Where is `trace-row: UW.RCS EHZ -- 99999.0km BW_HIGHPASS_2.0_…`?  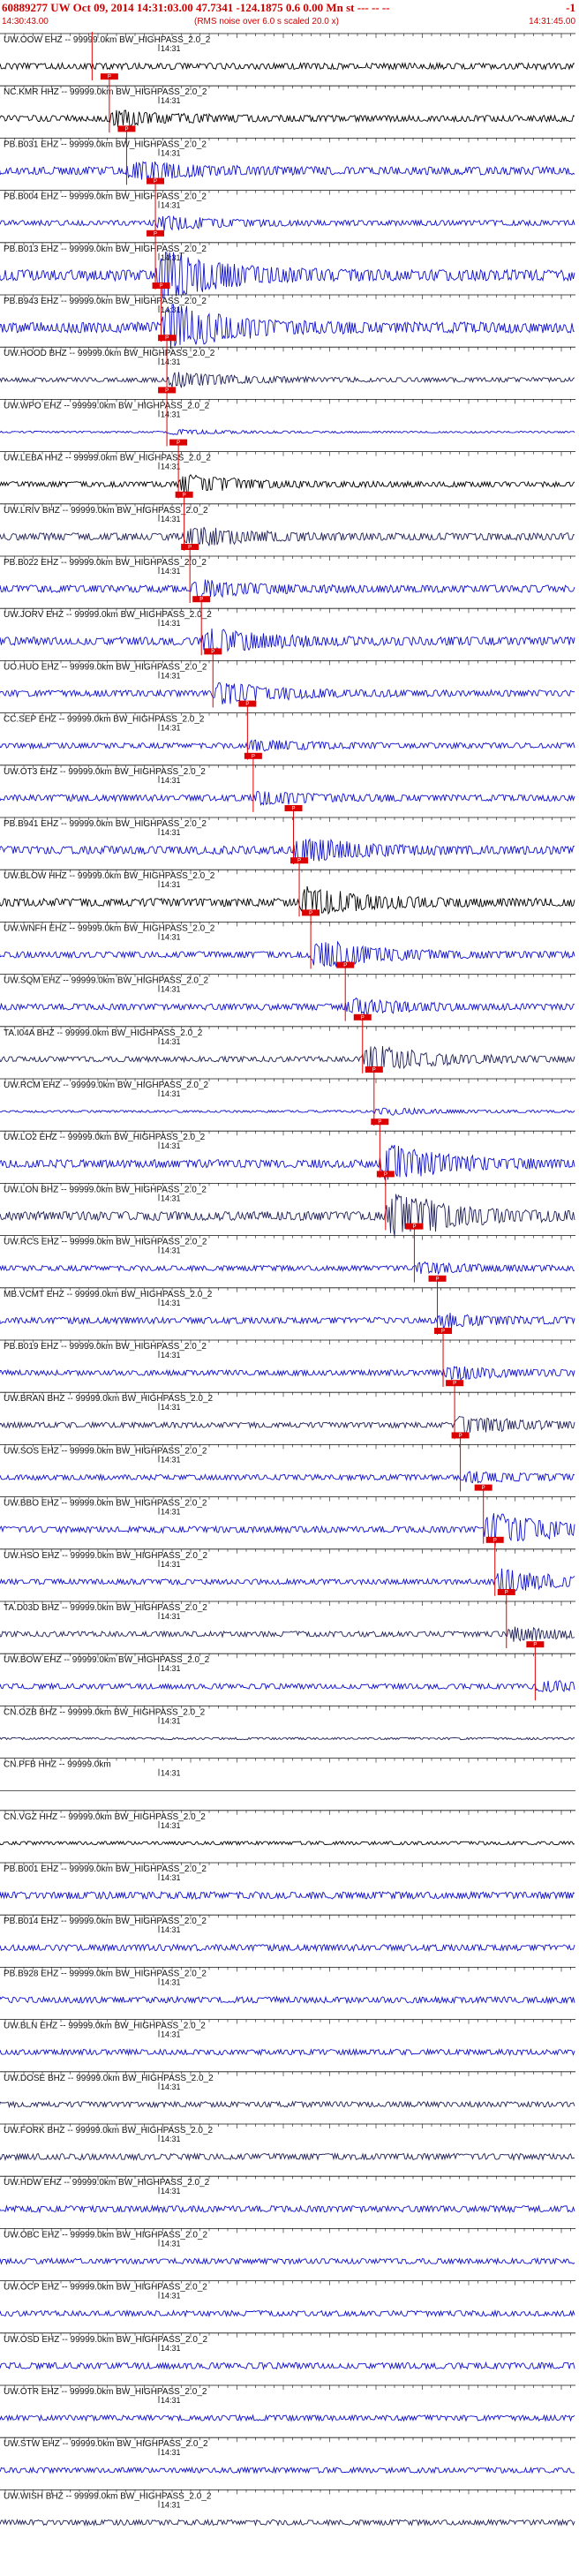 trace-row: UW.RCS EHZ -- 99999.0km BW_HIGHPASS_2.0_… is located at coordinates (287, 1253).